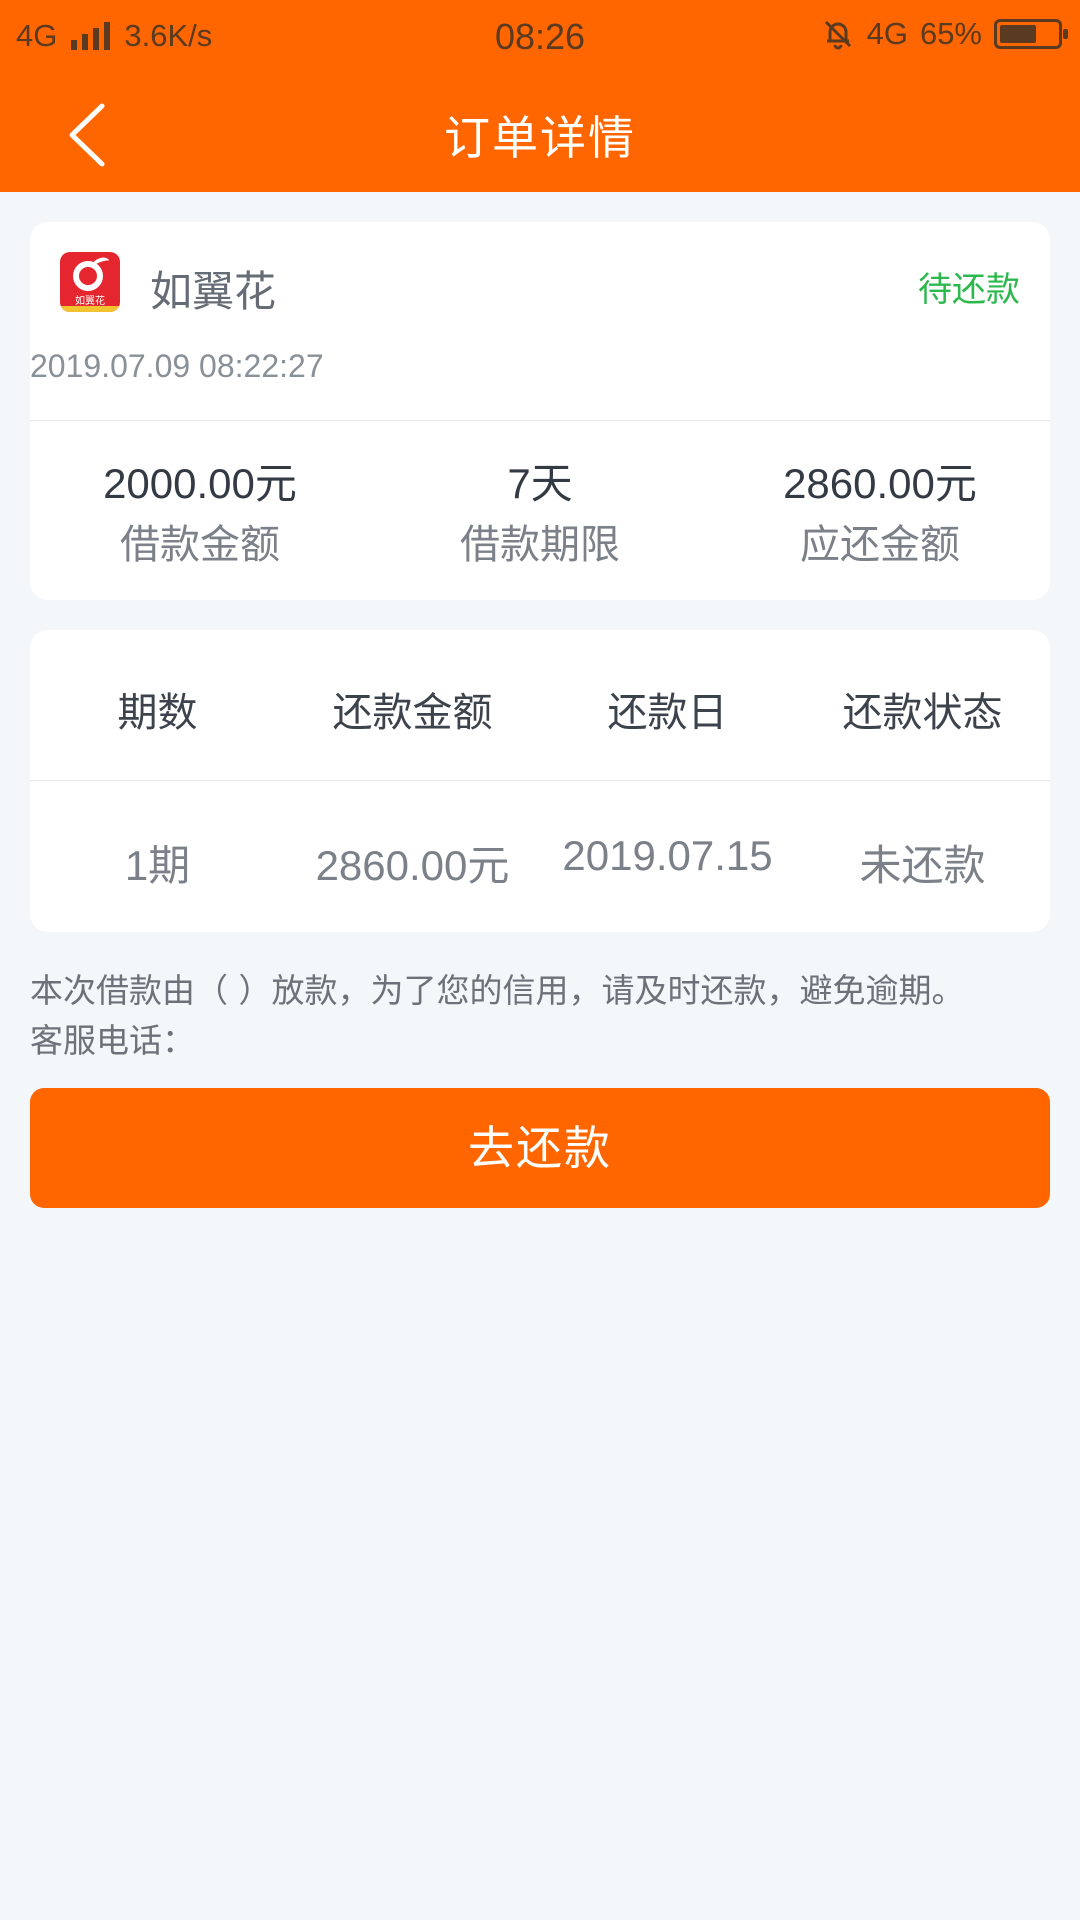 This screenshot has width=1080, height=1920. Describe the element at coordinates (112, 1040) in the screenshot. I see `service-phone: 客服电话：` at that location.